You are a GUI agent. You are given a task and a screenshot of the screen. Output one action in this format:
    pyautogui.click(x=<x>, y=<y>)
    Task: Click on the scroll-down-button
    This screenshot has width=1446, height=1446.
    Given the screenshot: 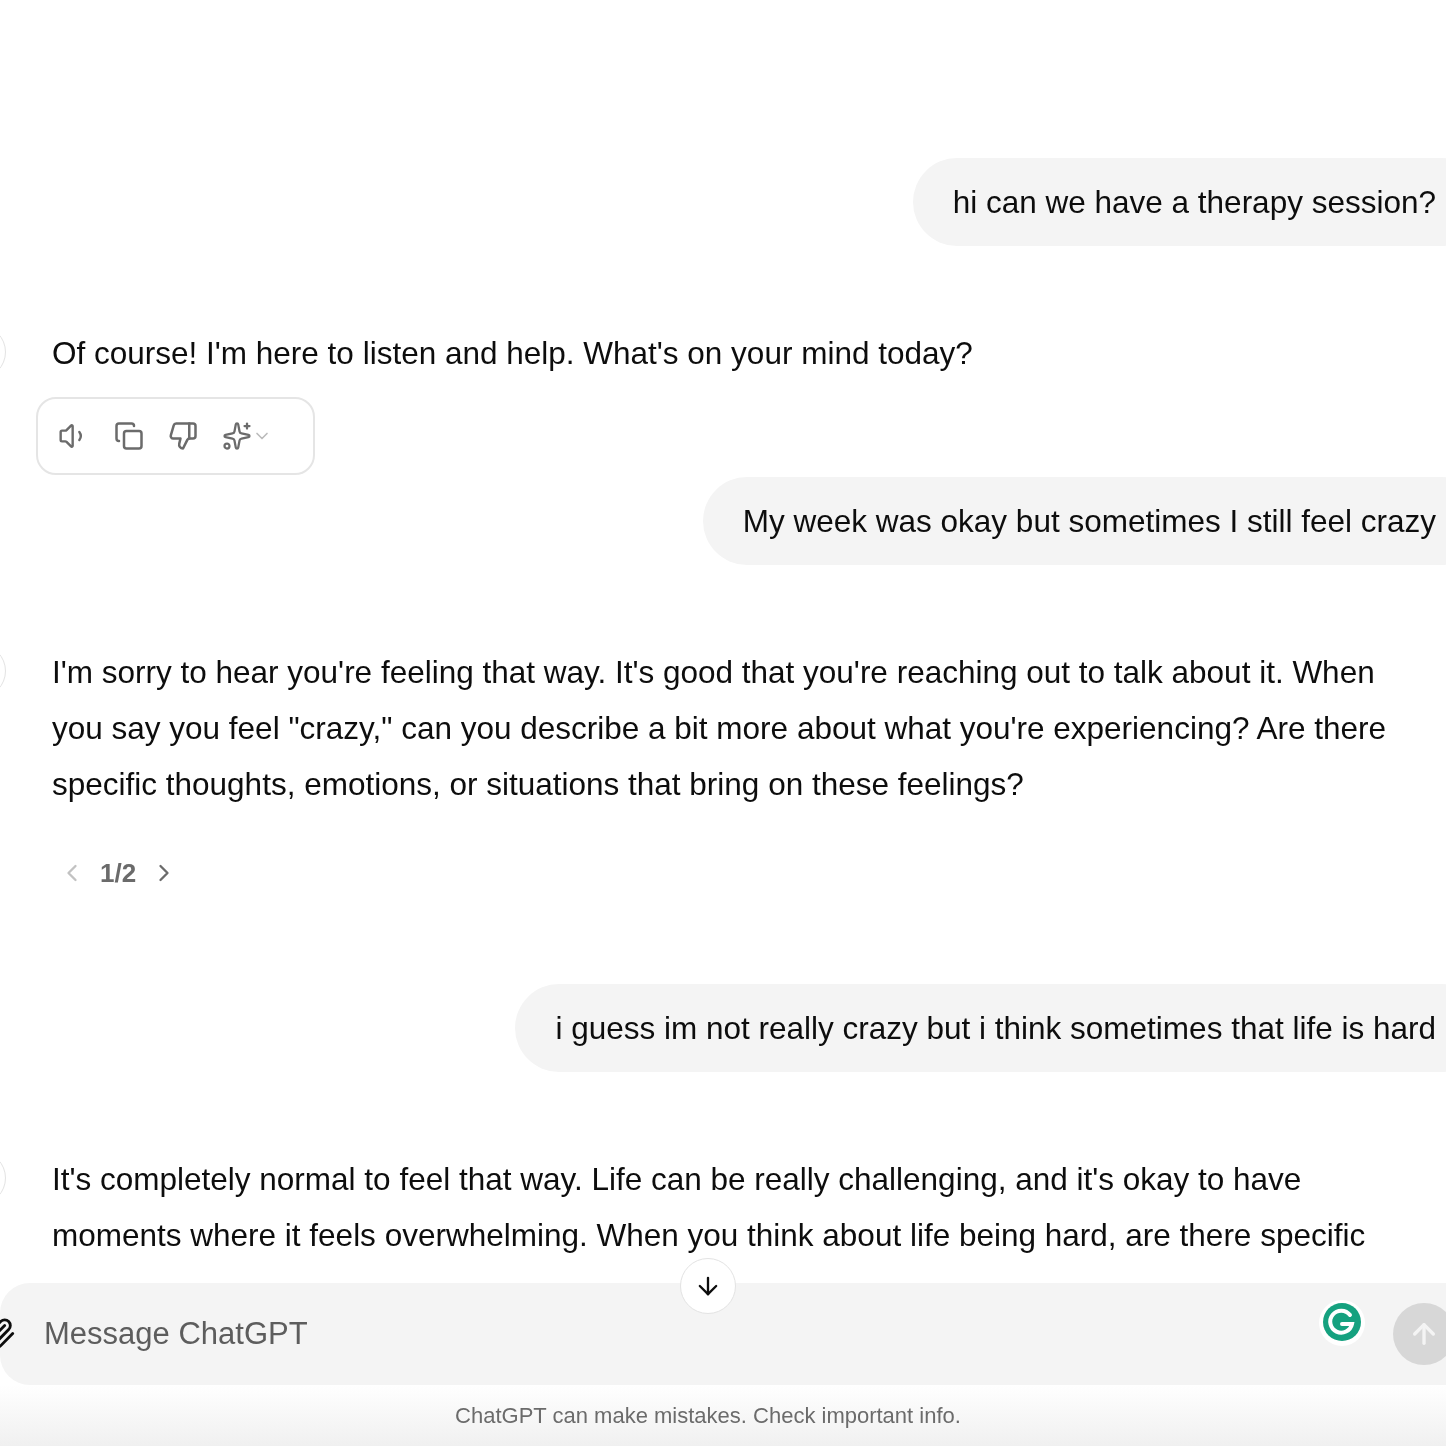 What is the action you would take?
    pyautogui.click(x=708, y=1286)
    